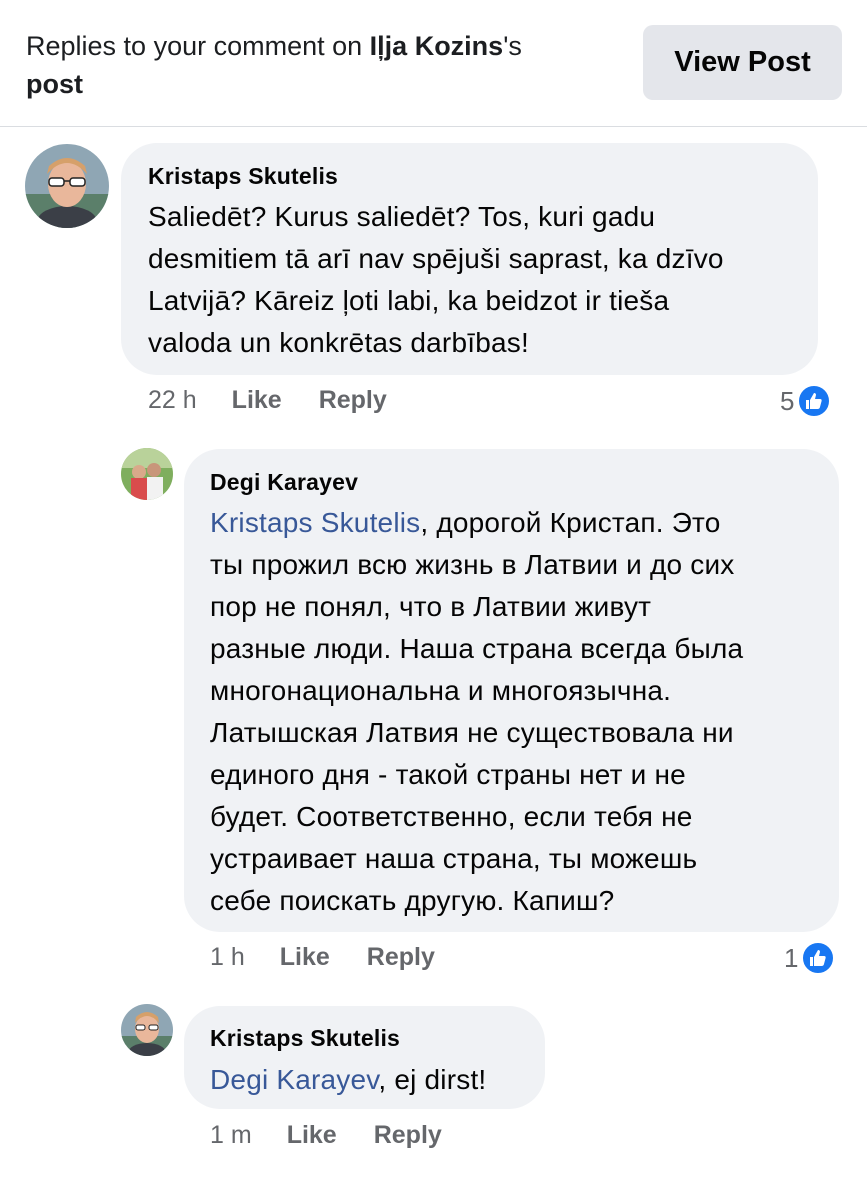  What do you see at coordinates (198, 46) in the screenshot?
I see `header-prefix: Replies to your comment on` at bounding box center [198, 46].